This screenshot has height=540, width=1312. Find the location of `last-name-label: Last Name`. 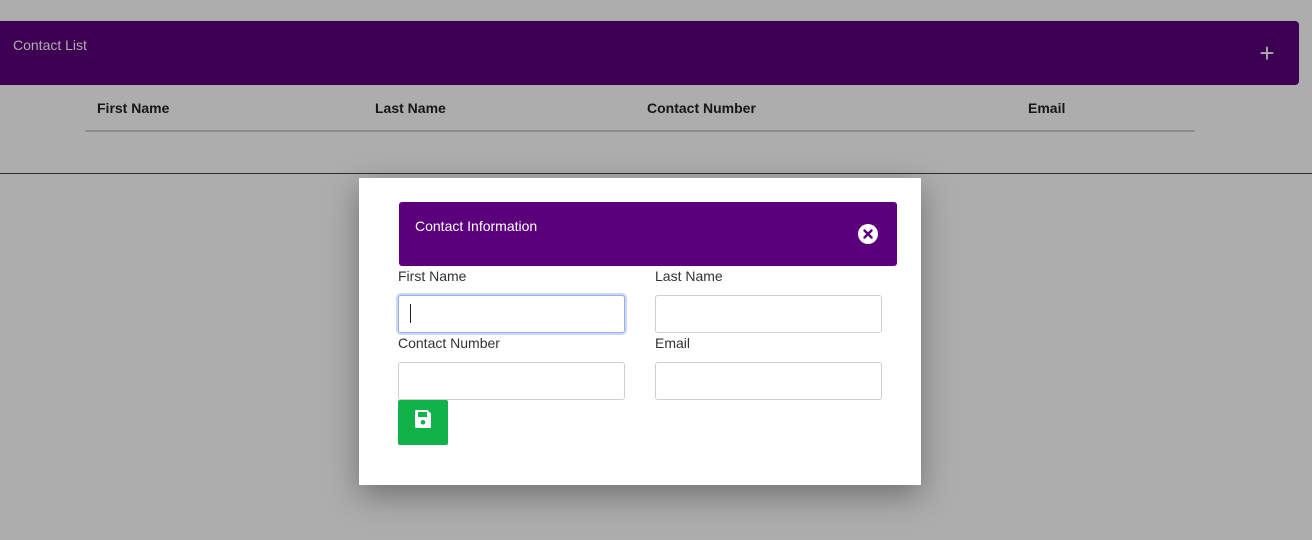

last-name-label: Last Name is located at coordinates (689, 276).